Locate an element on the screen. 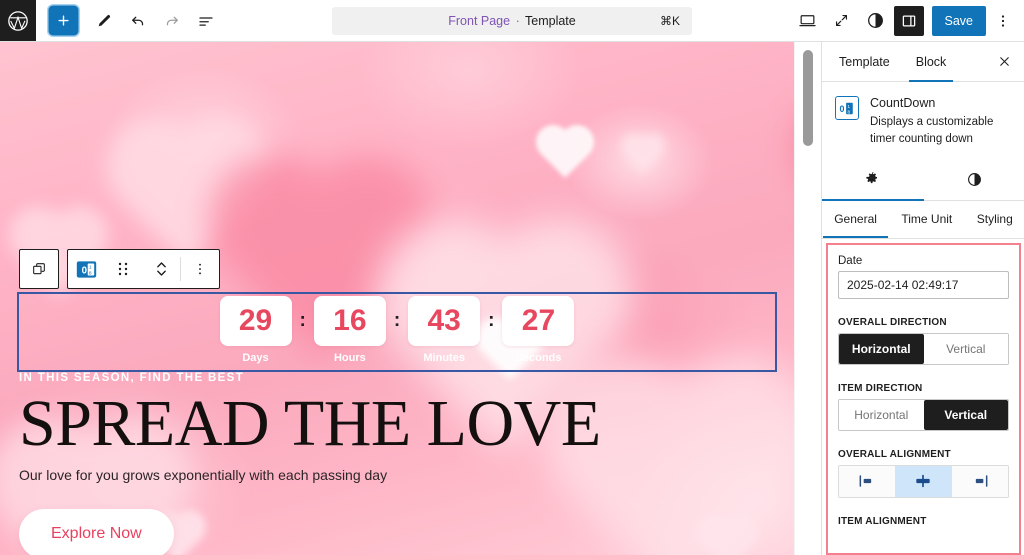  svg-text: 1 is located at coordinates (89, 267).